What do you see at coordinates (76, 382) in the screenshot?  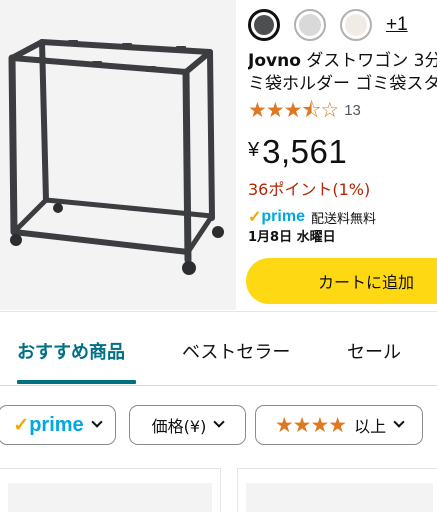 I see `active-tab-indicator` at bounding box center [76, 382].